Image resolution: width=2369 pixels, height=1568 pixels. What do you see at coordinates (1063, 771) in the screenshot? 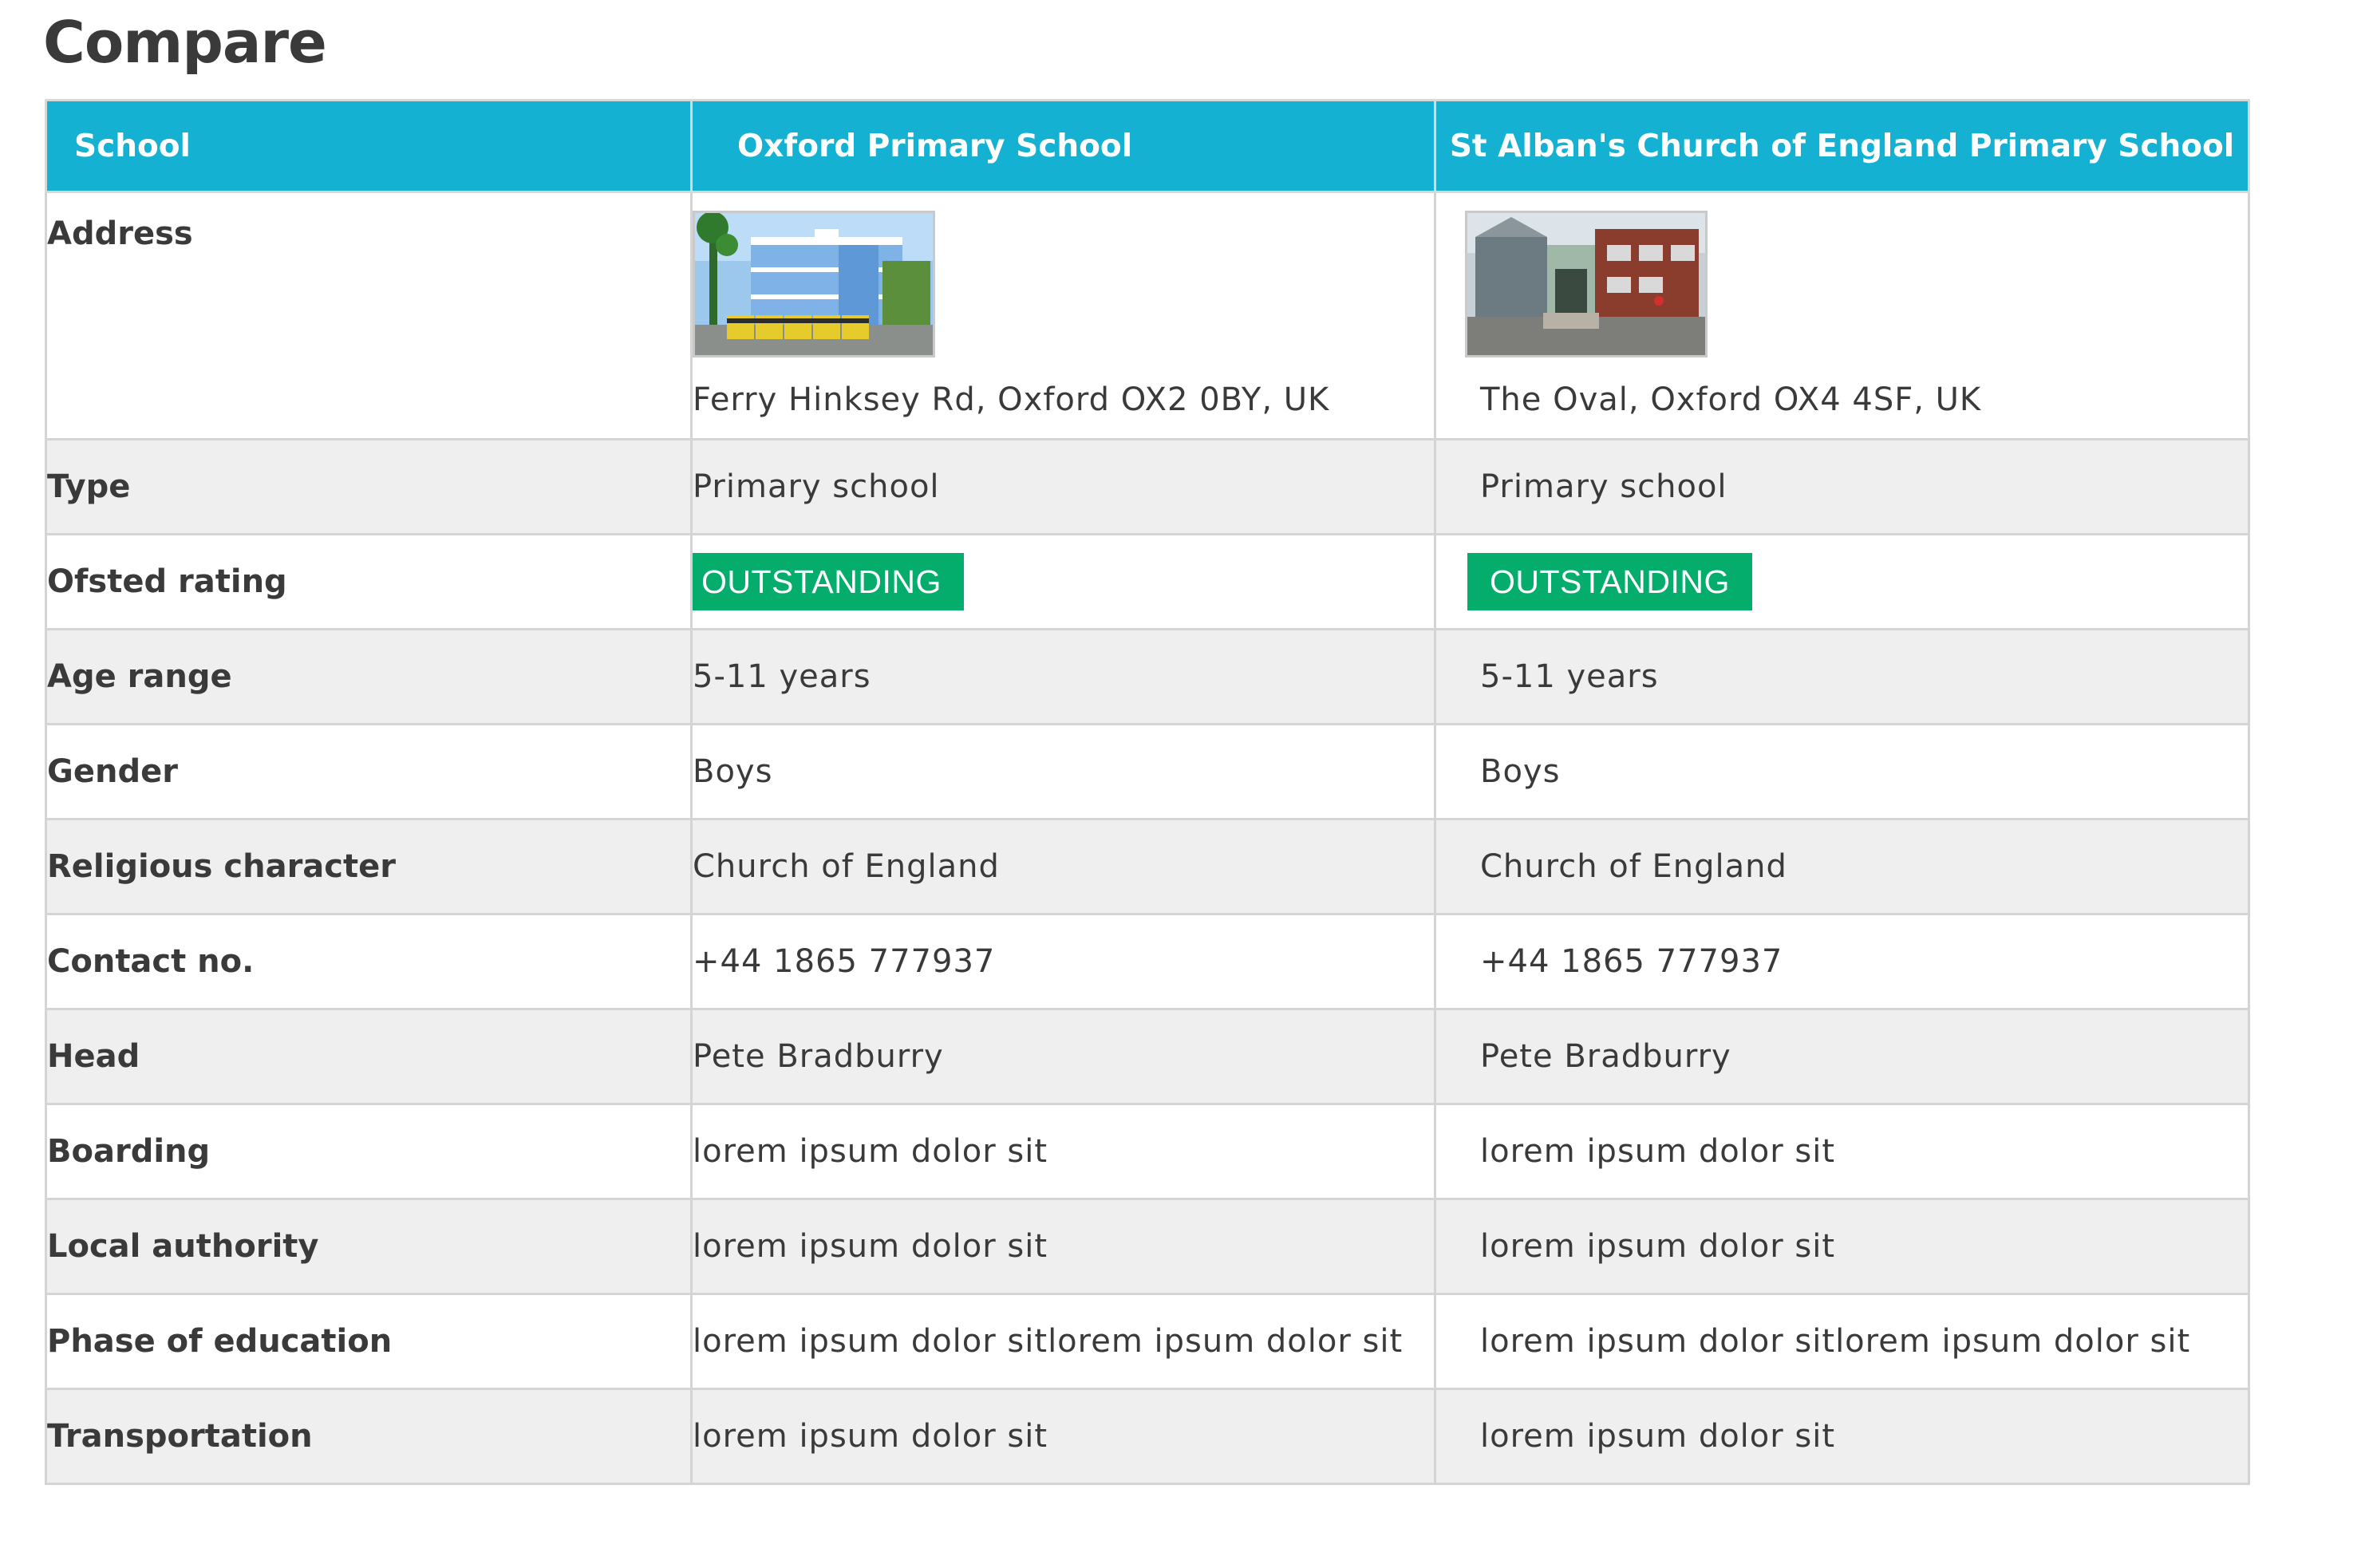
I see `gender-school-a: Boys` at bounding box center [1063, 771].